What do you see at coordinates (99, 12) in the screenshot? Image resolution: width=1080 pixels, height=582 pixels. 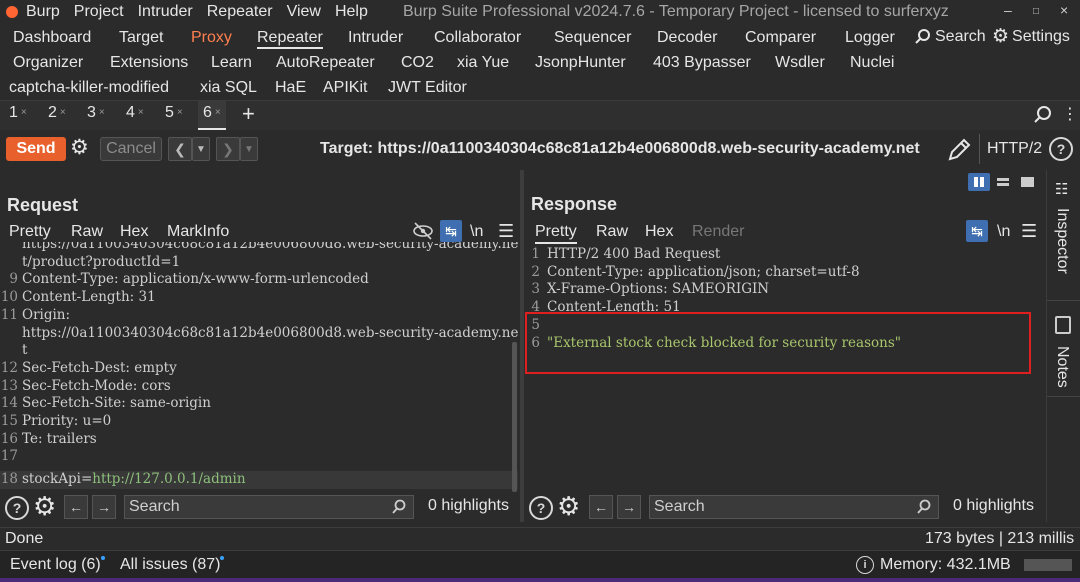 I see `menu-project: Project` at bounding box center [99, 12].